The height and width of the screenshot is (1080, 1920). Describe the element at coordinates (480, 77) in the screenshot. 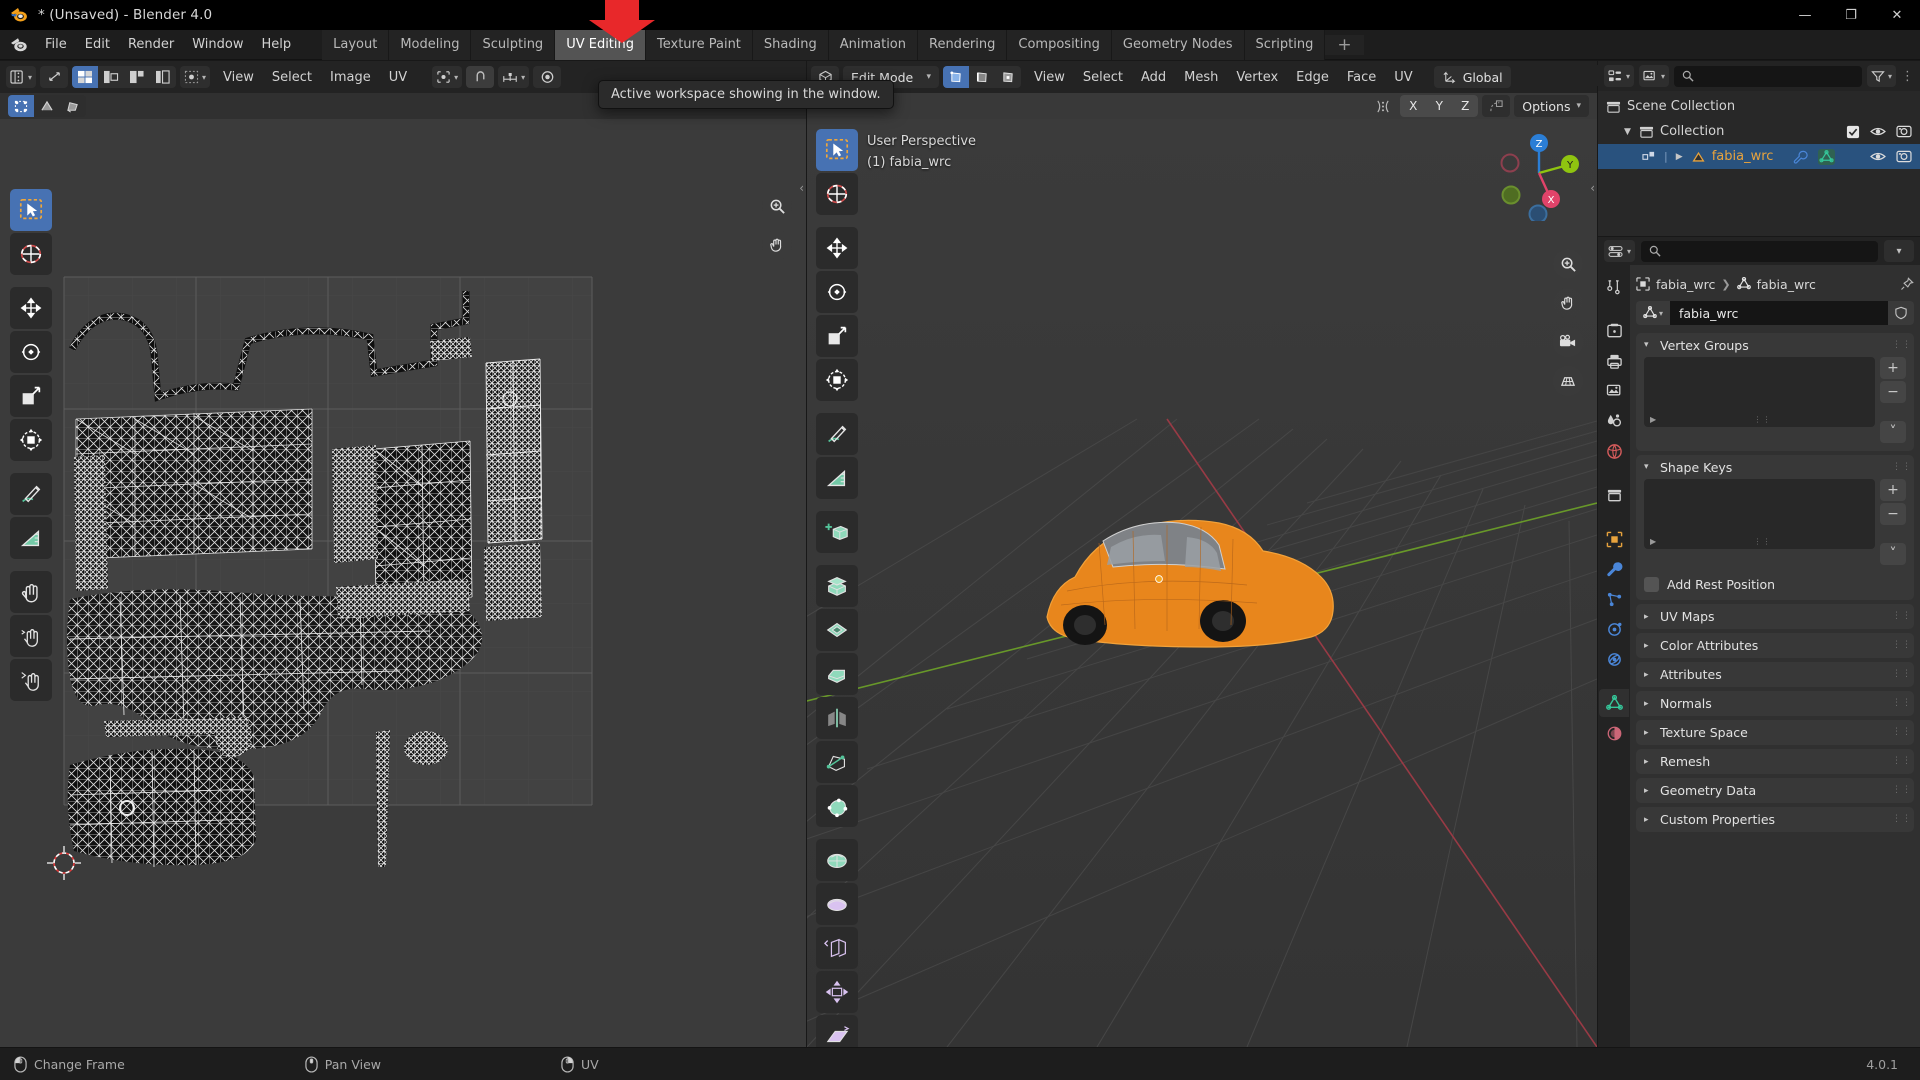

I see `uv-snapping-toggle` at that location.